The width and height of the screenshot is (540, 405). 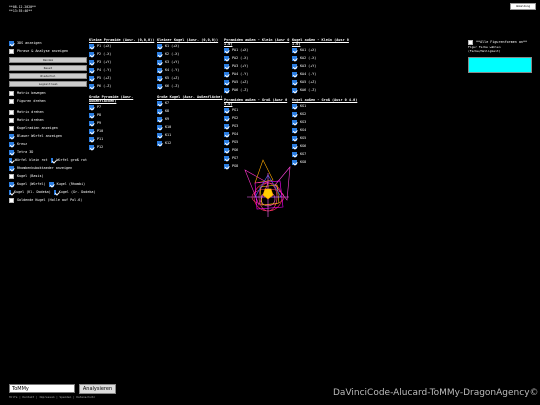 What do you see at coordinates (122, 70) in the screenshot?
I see `figure-item: P4 (-Y)` at bounding box center [122, 70].